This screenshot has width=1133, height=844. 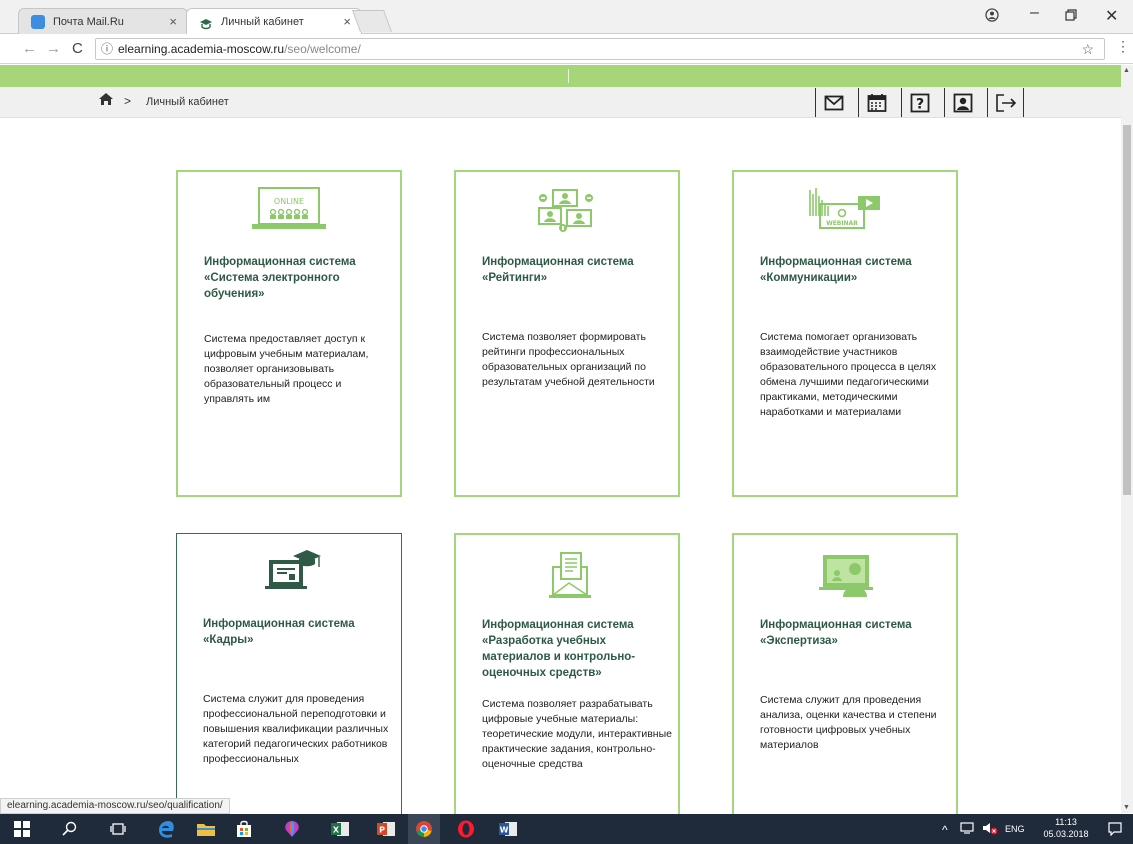 I want to click on task-view-icon, so click(x=118, y=829).